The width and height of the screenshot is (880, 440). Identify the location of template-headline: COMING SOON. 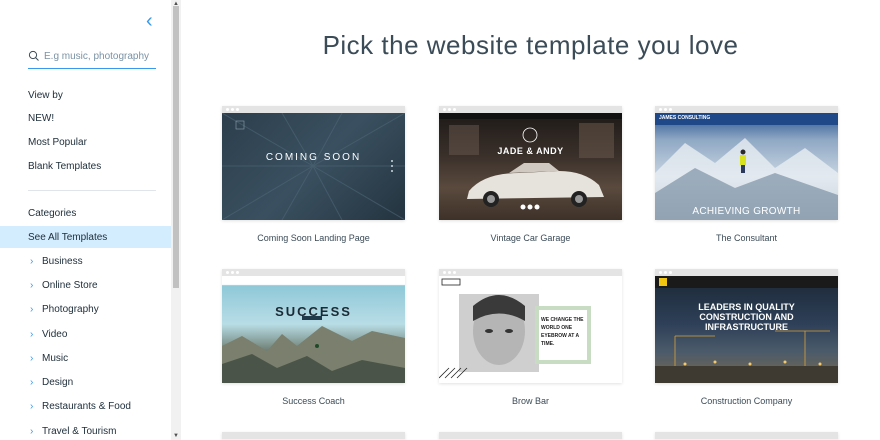
(313, 157).